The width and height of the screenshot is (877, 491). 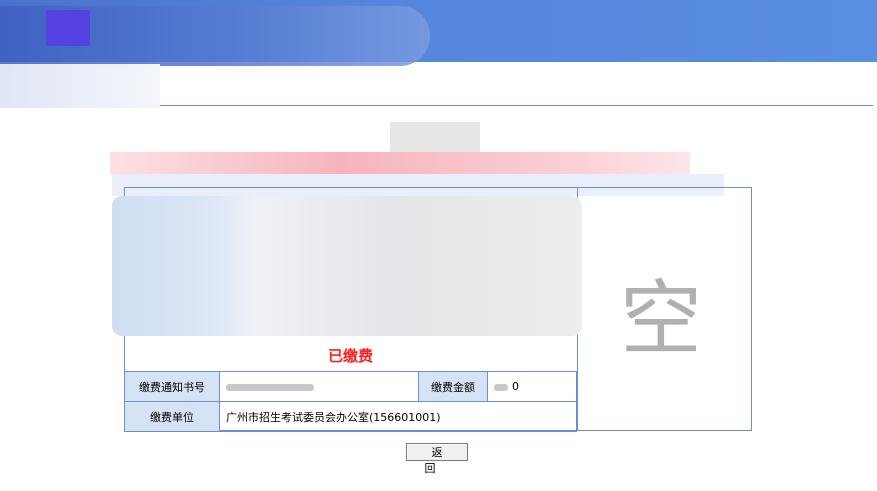 What do you see at coordinates (68, 28) in the screenshot?
I see `logo` at bounding box center [68, 28].